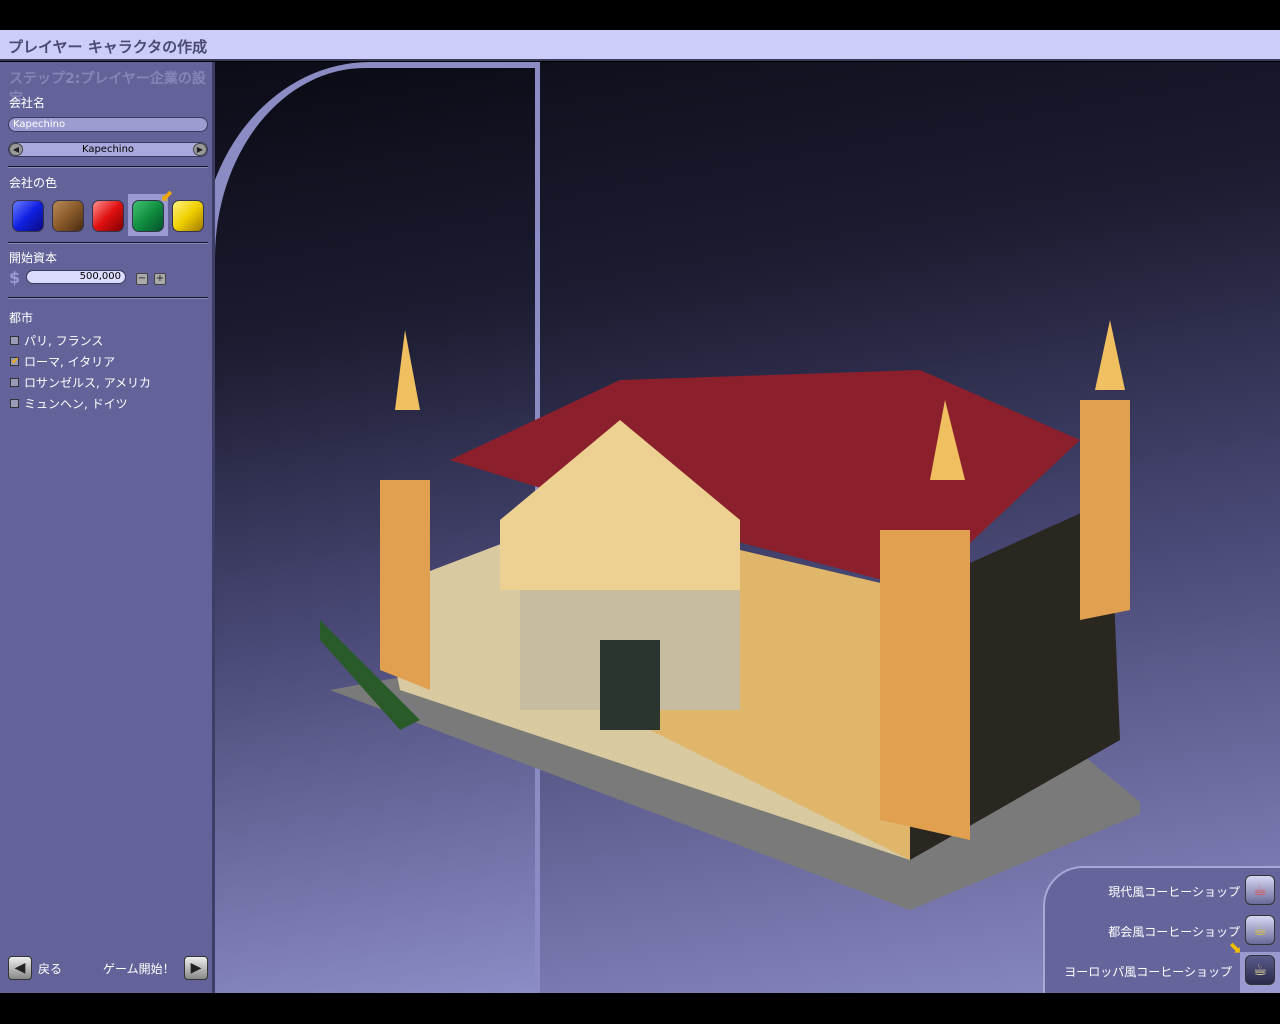  I want to click on european-cup-icon: ☕, so click(1260, 970).